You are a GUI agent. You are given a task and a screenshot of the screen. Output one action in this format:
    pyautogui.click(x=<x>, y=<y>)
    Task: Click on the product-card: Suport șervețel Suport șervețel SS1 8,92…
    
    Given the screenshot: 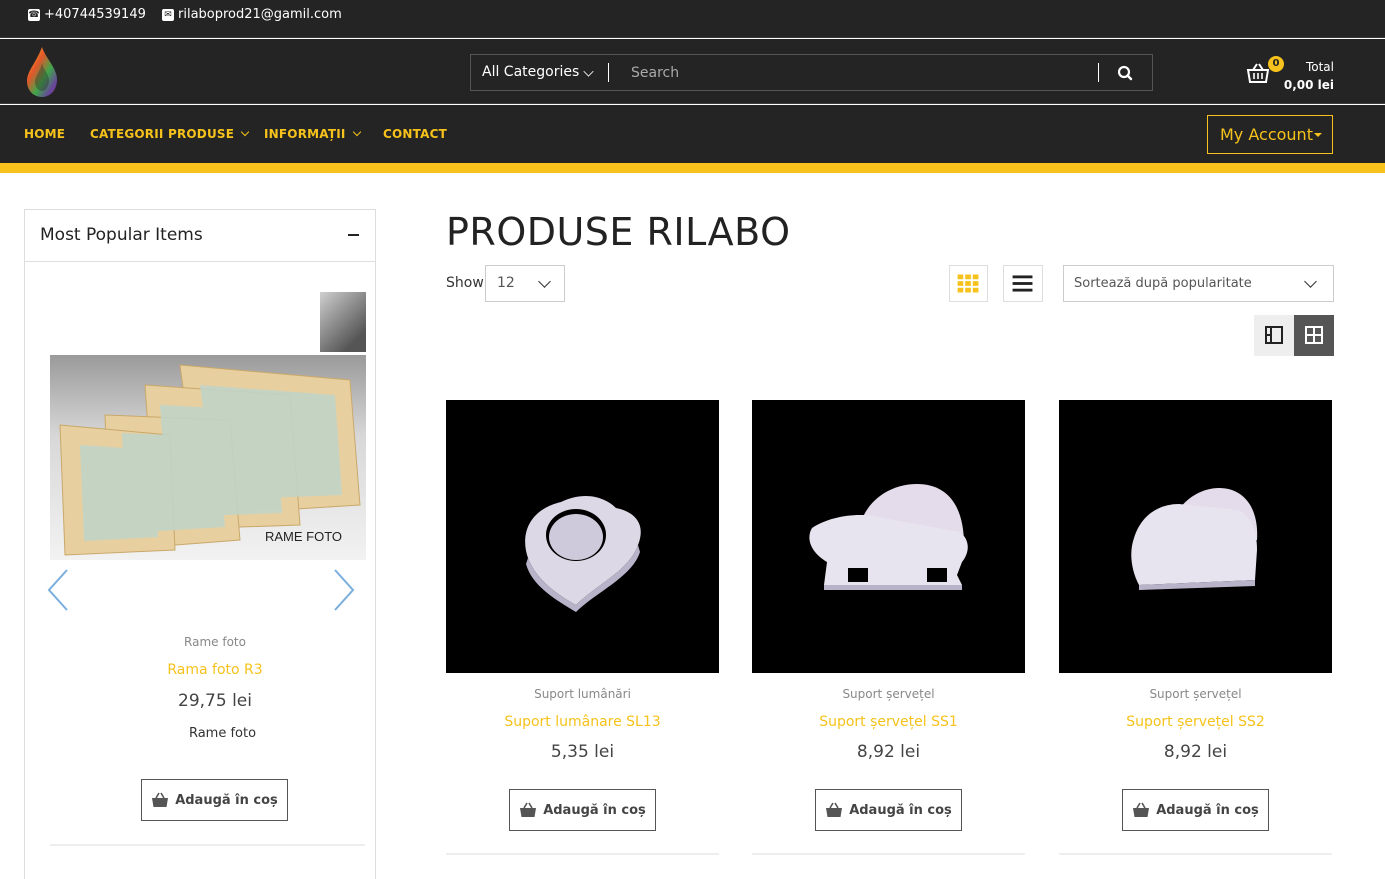 What is the action you would take?
    pyautogui.click(x=888, y=630)
    